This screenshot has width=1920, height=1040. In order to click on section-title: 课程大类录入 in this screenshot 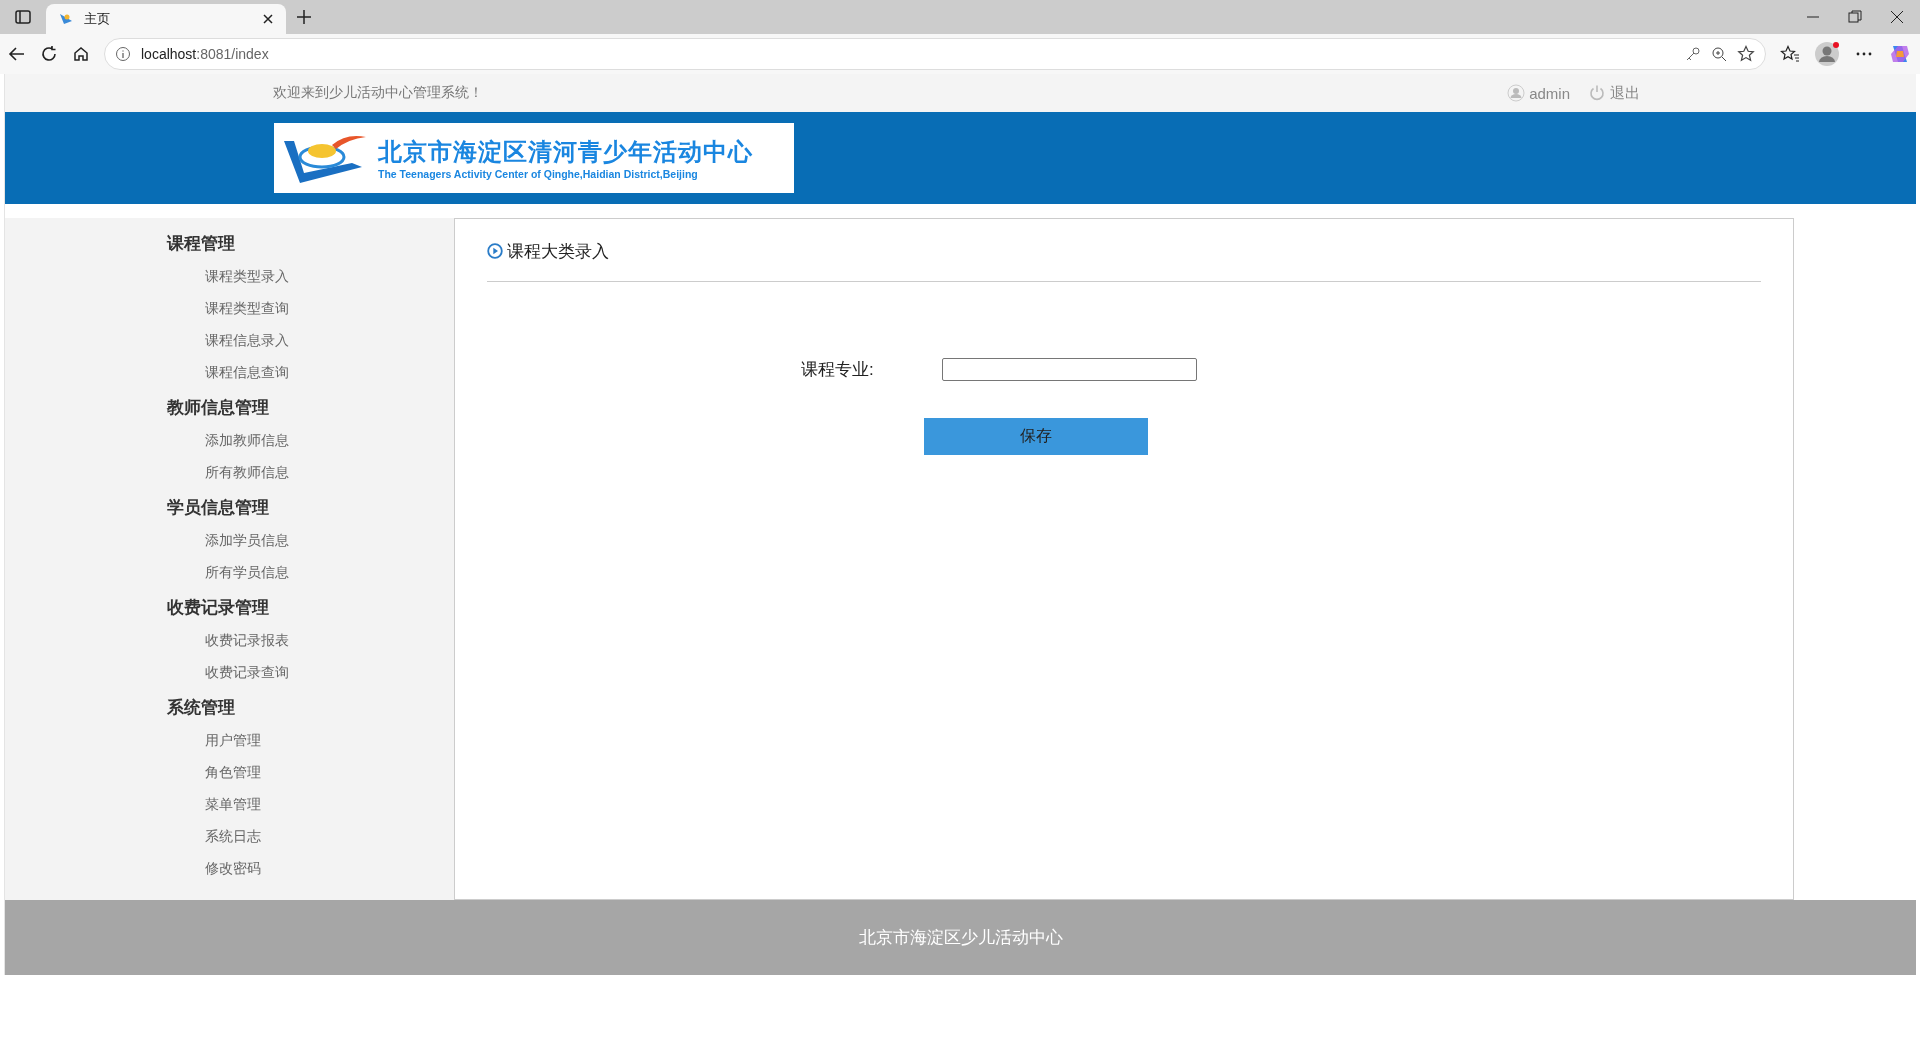, I will do `click(558, 251)`.